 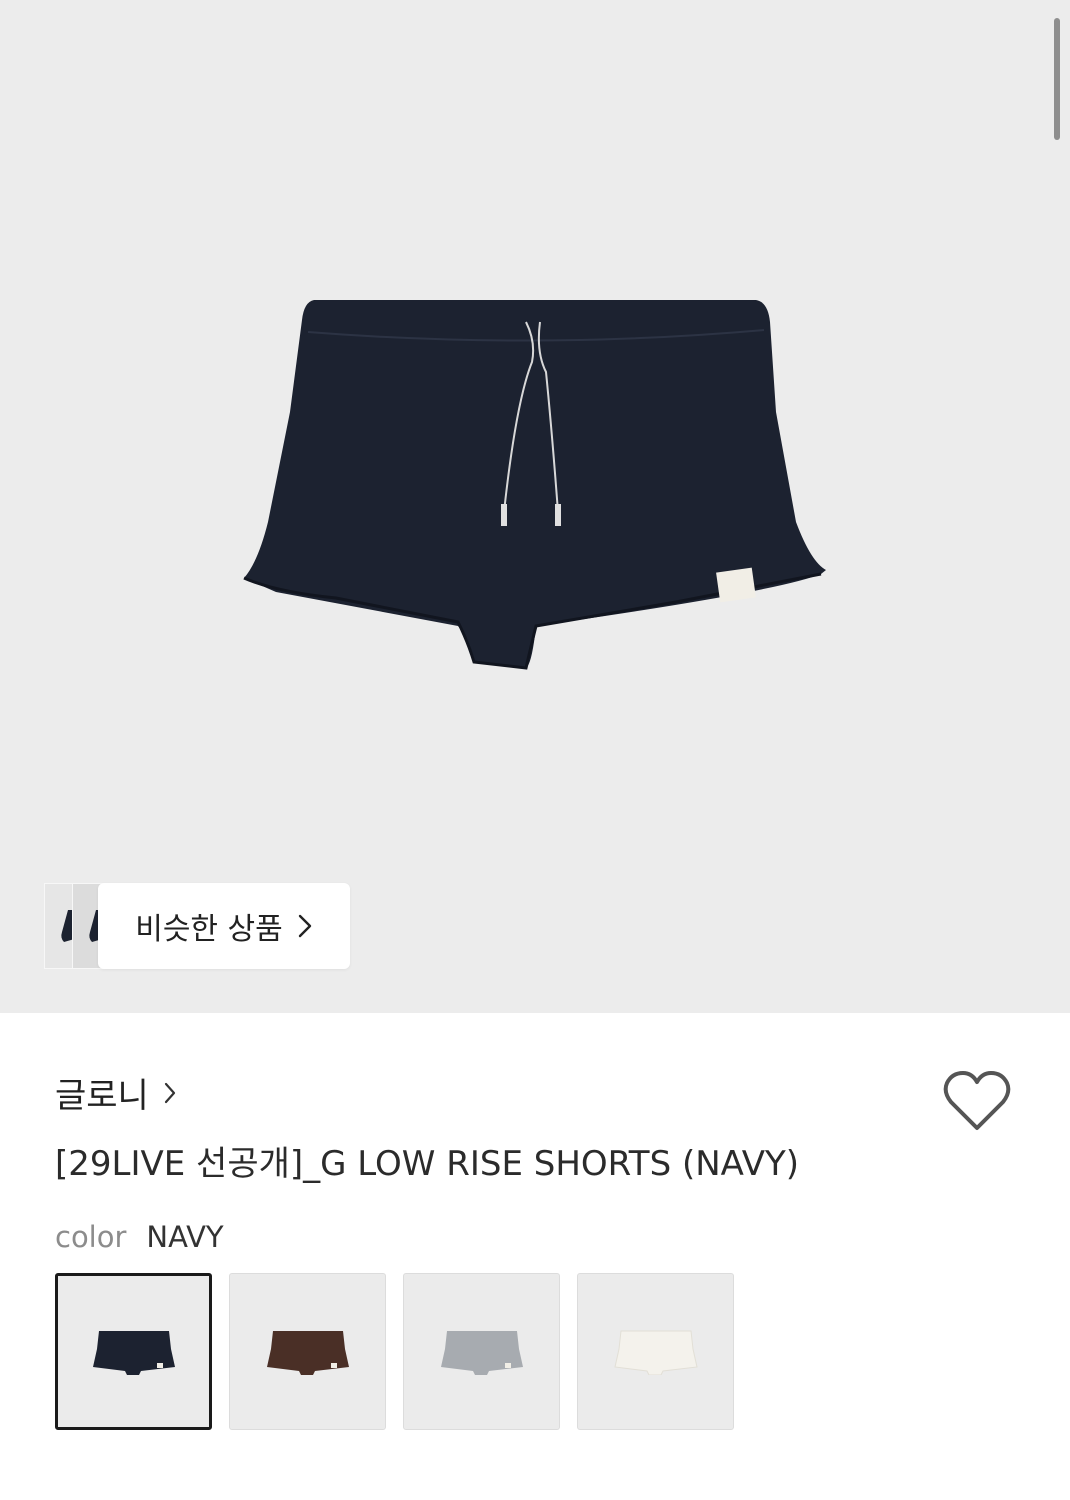 I want to click on color-value: NAVY, so click(x=185, y=1237).